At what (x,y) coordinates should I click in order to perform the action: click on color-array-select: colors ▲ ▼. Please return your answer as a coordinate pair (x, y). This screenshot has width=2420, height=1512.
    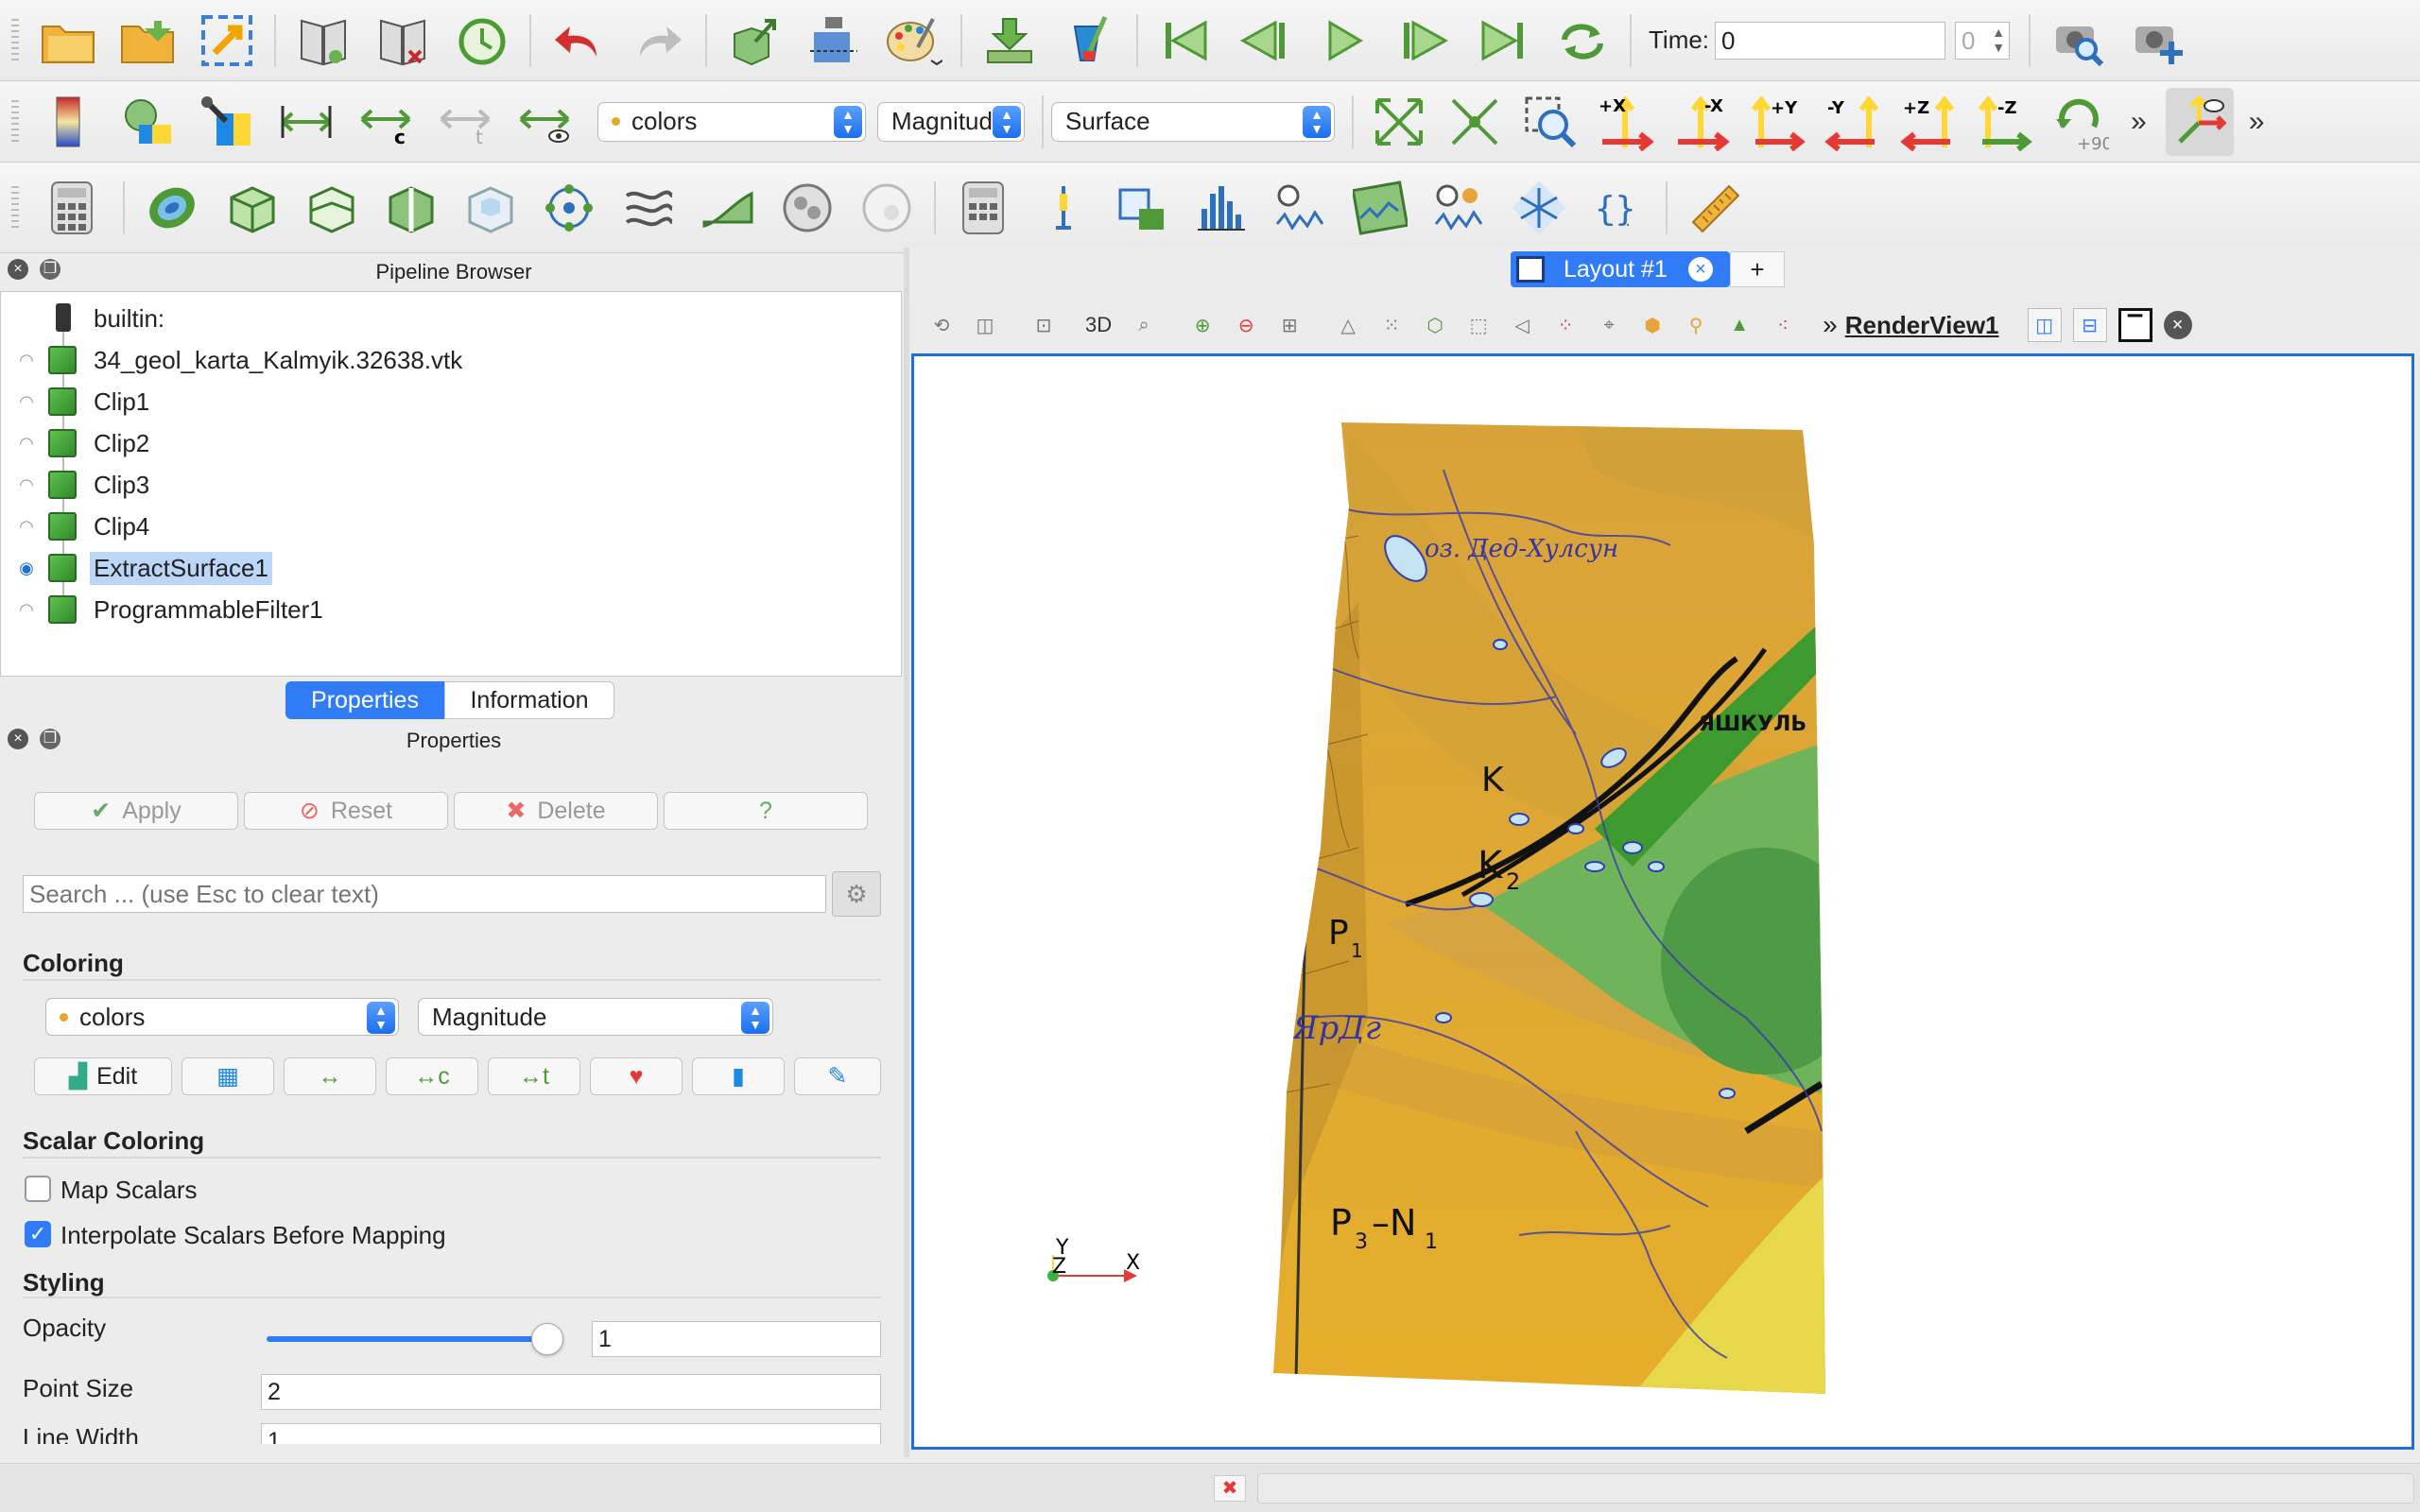
    Looking at the image, I should click on (731, 121).